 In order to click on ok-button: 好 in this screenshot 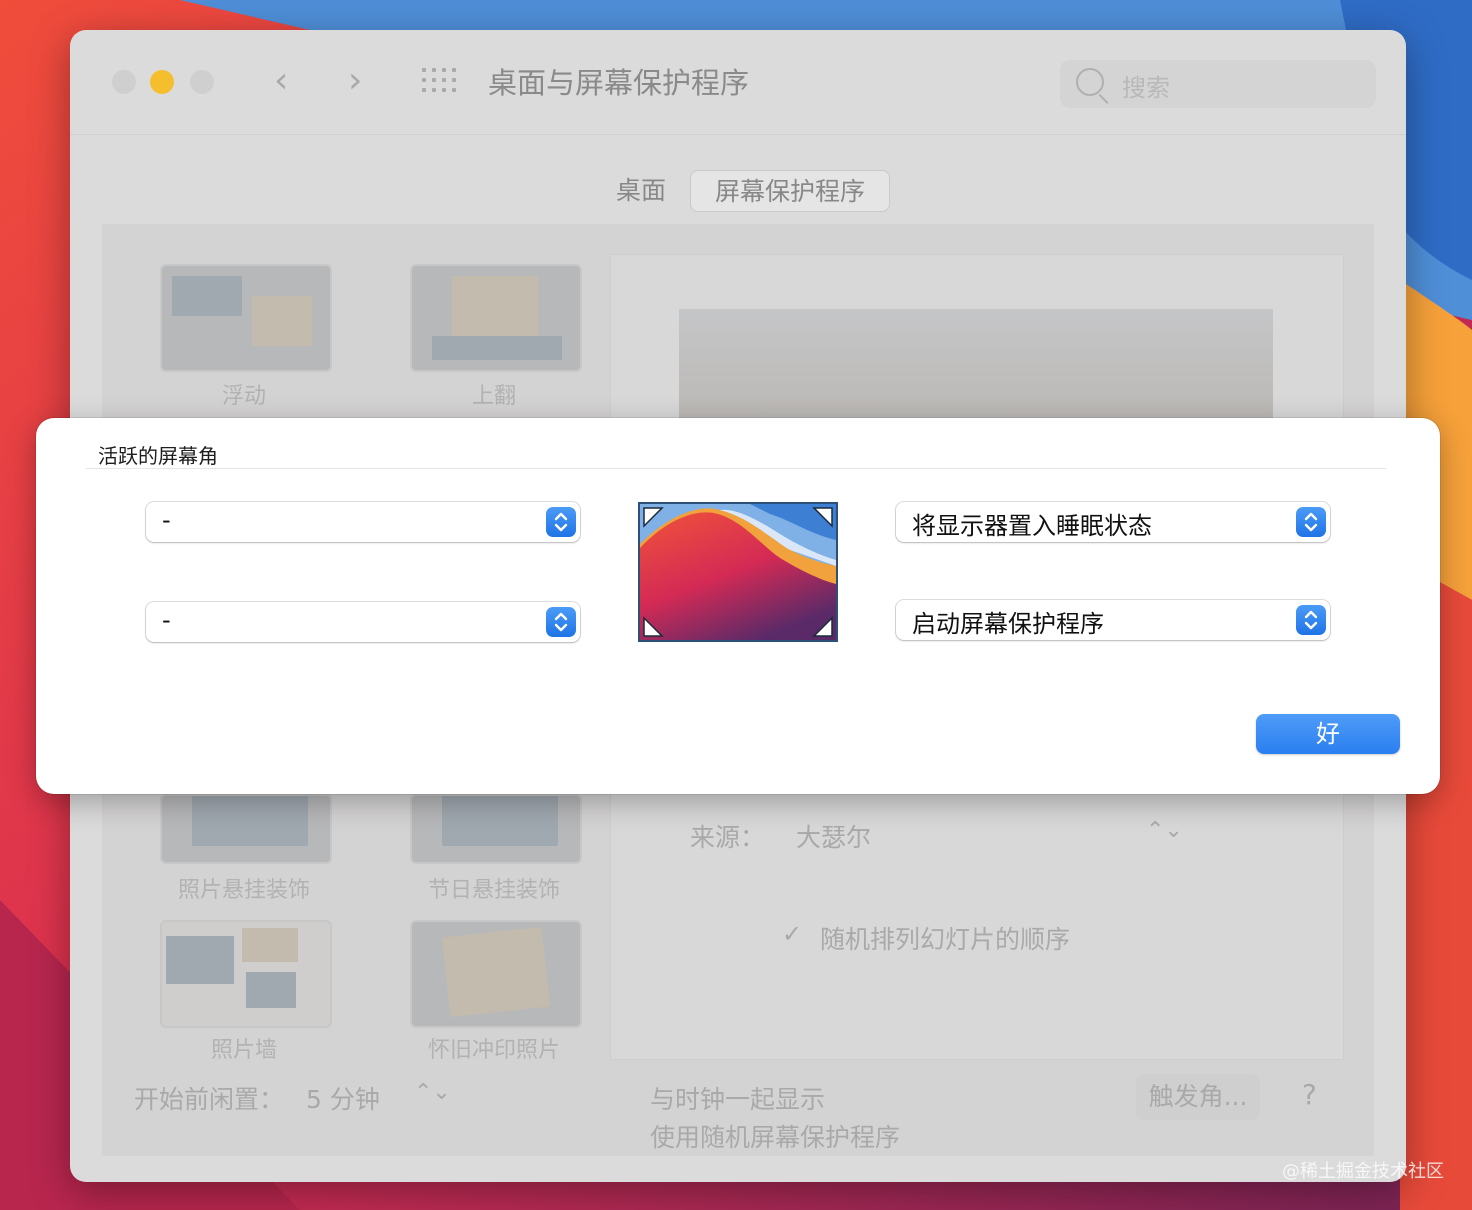, I will do `click(1328, 734)`.